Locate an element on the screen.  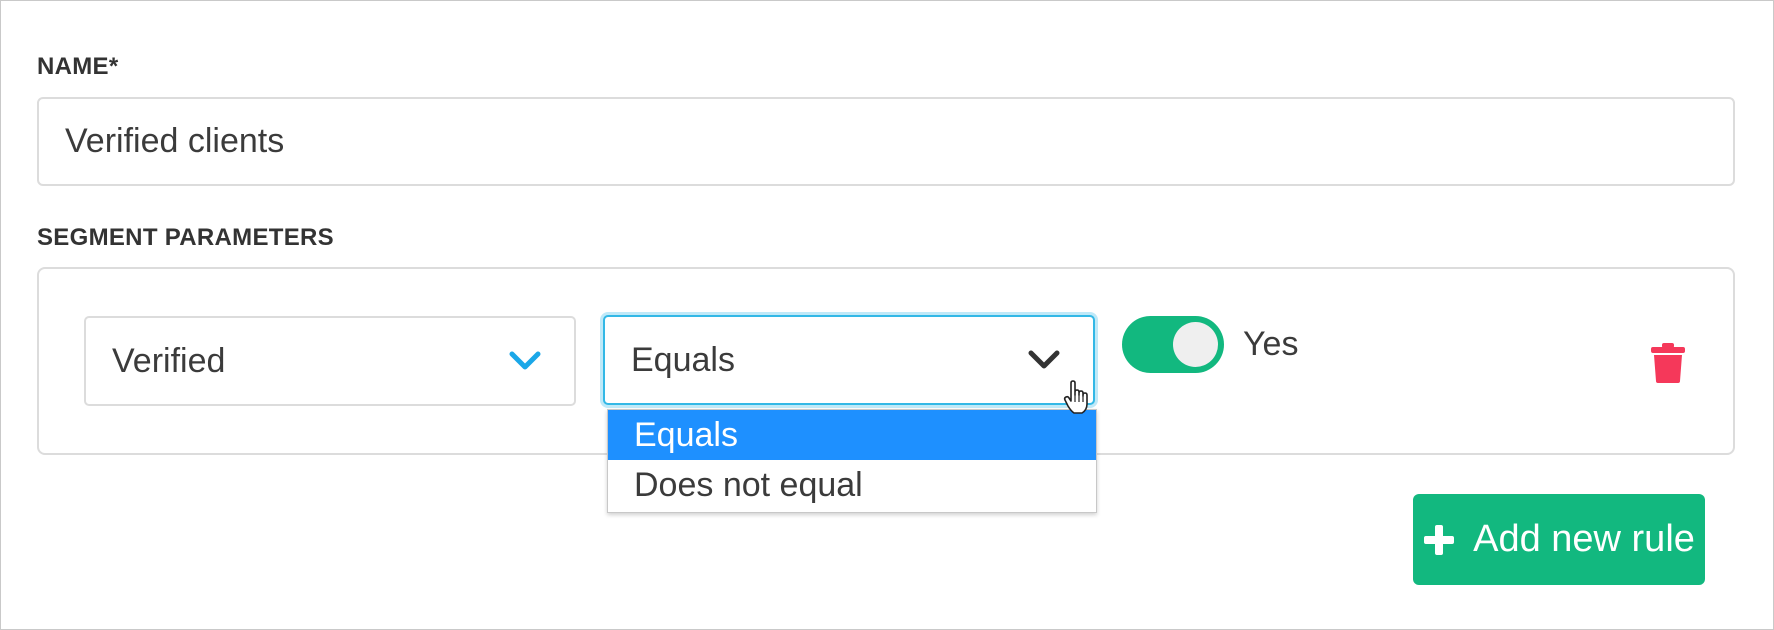
toggle-label: Yes is located at coordinates (1271, 344).